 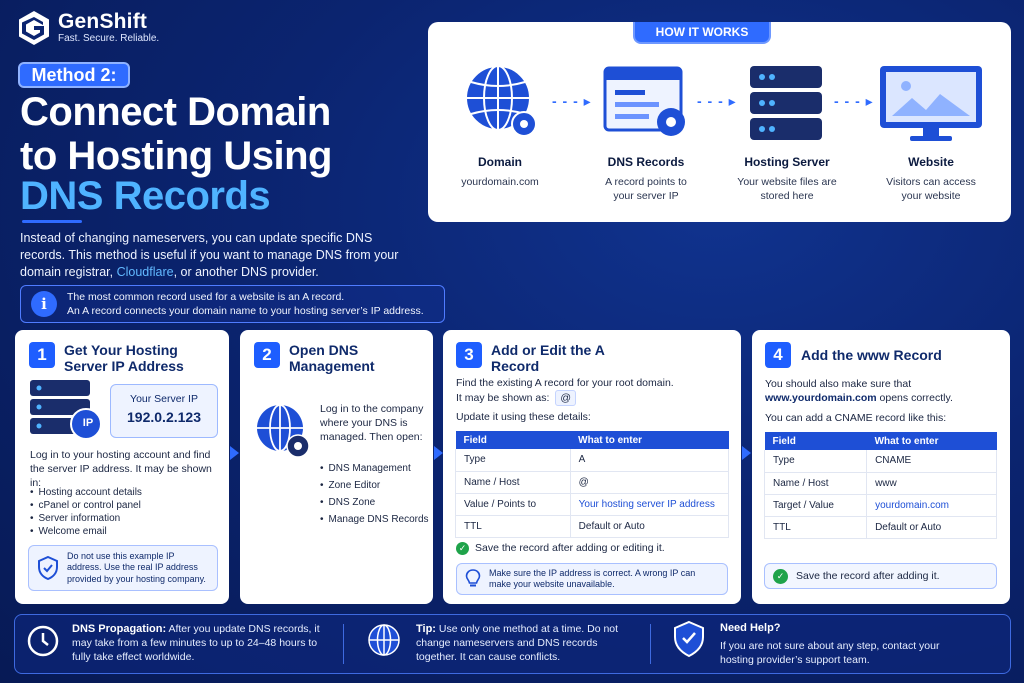 I want to click on flow-arrow-2: - - - ▸, so click(x=717, y=101).